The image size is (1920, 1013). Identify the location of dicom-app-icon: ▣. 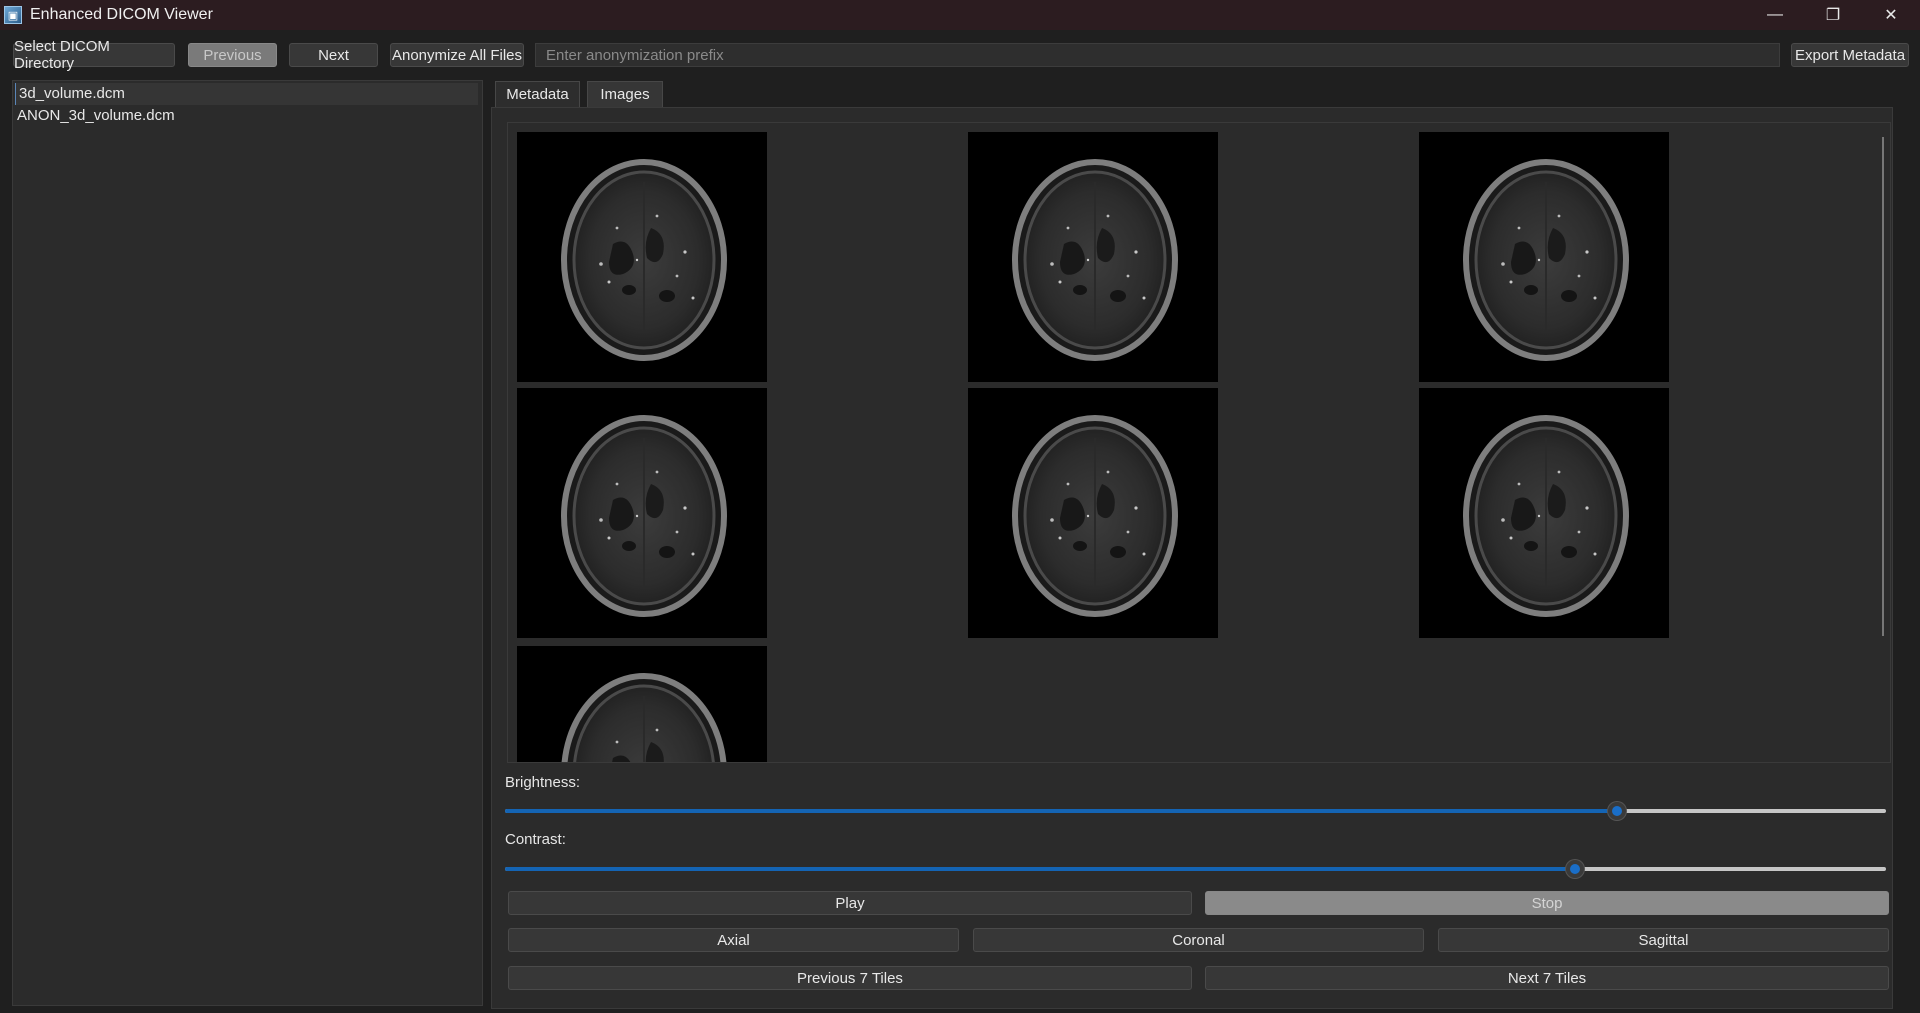
(13, 15).